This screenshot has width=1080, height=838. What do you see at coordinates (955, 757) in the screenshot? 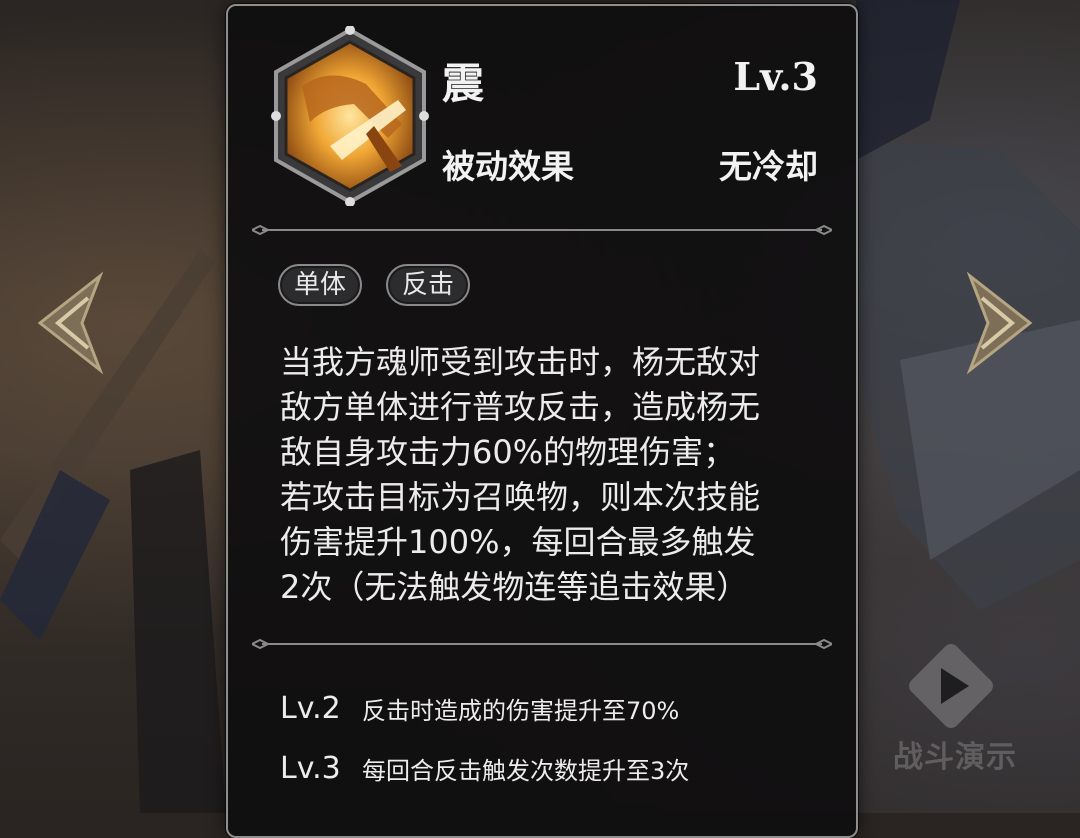
I see `battle-demo-label: 战斗演示` at bounding box center [955, 757].